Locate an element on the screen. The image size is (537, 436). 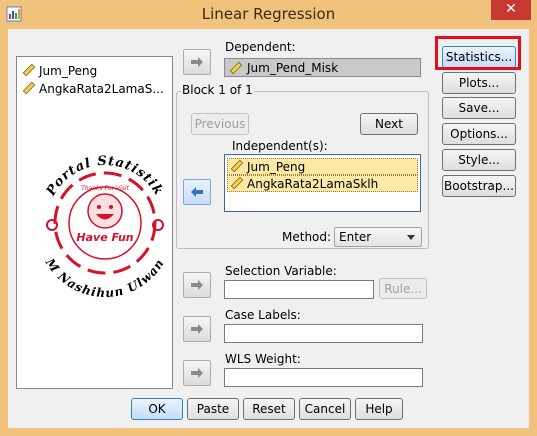
move-to-dependent-button is located at coordinates (197, 62).